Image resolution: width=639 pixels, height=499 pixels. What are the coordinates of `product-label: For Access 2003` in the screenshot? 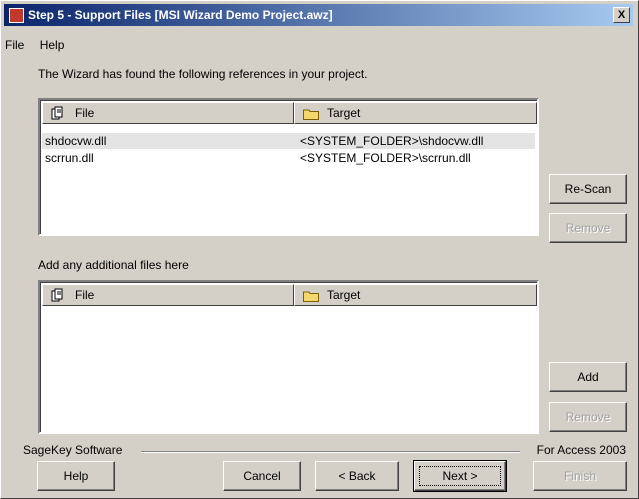 It's located at (581, 450).